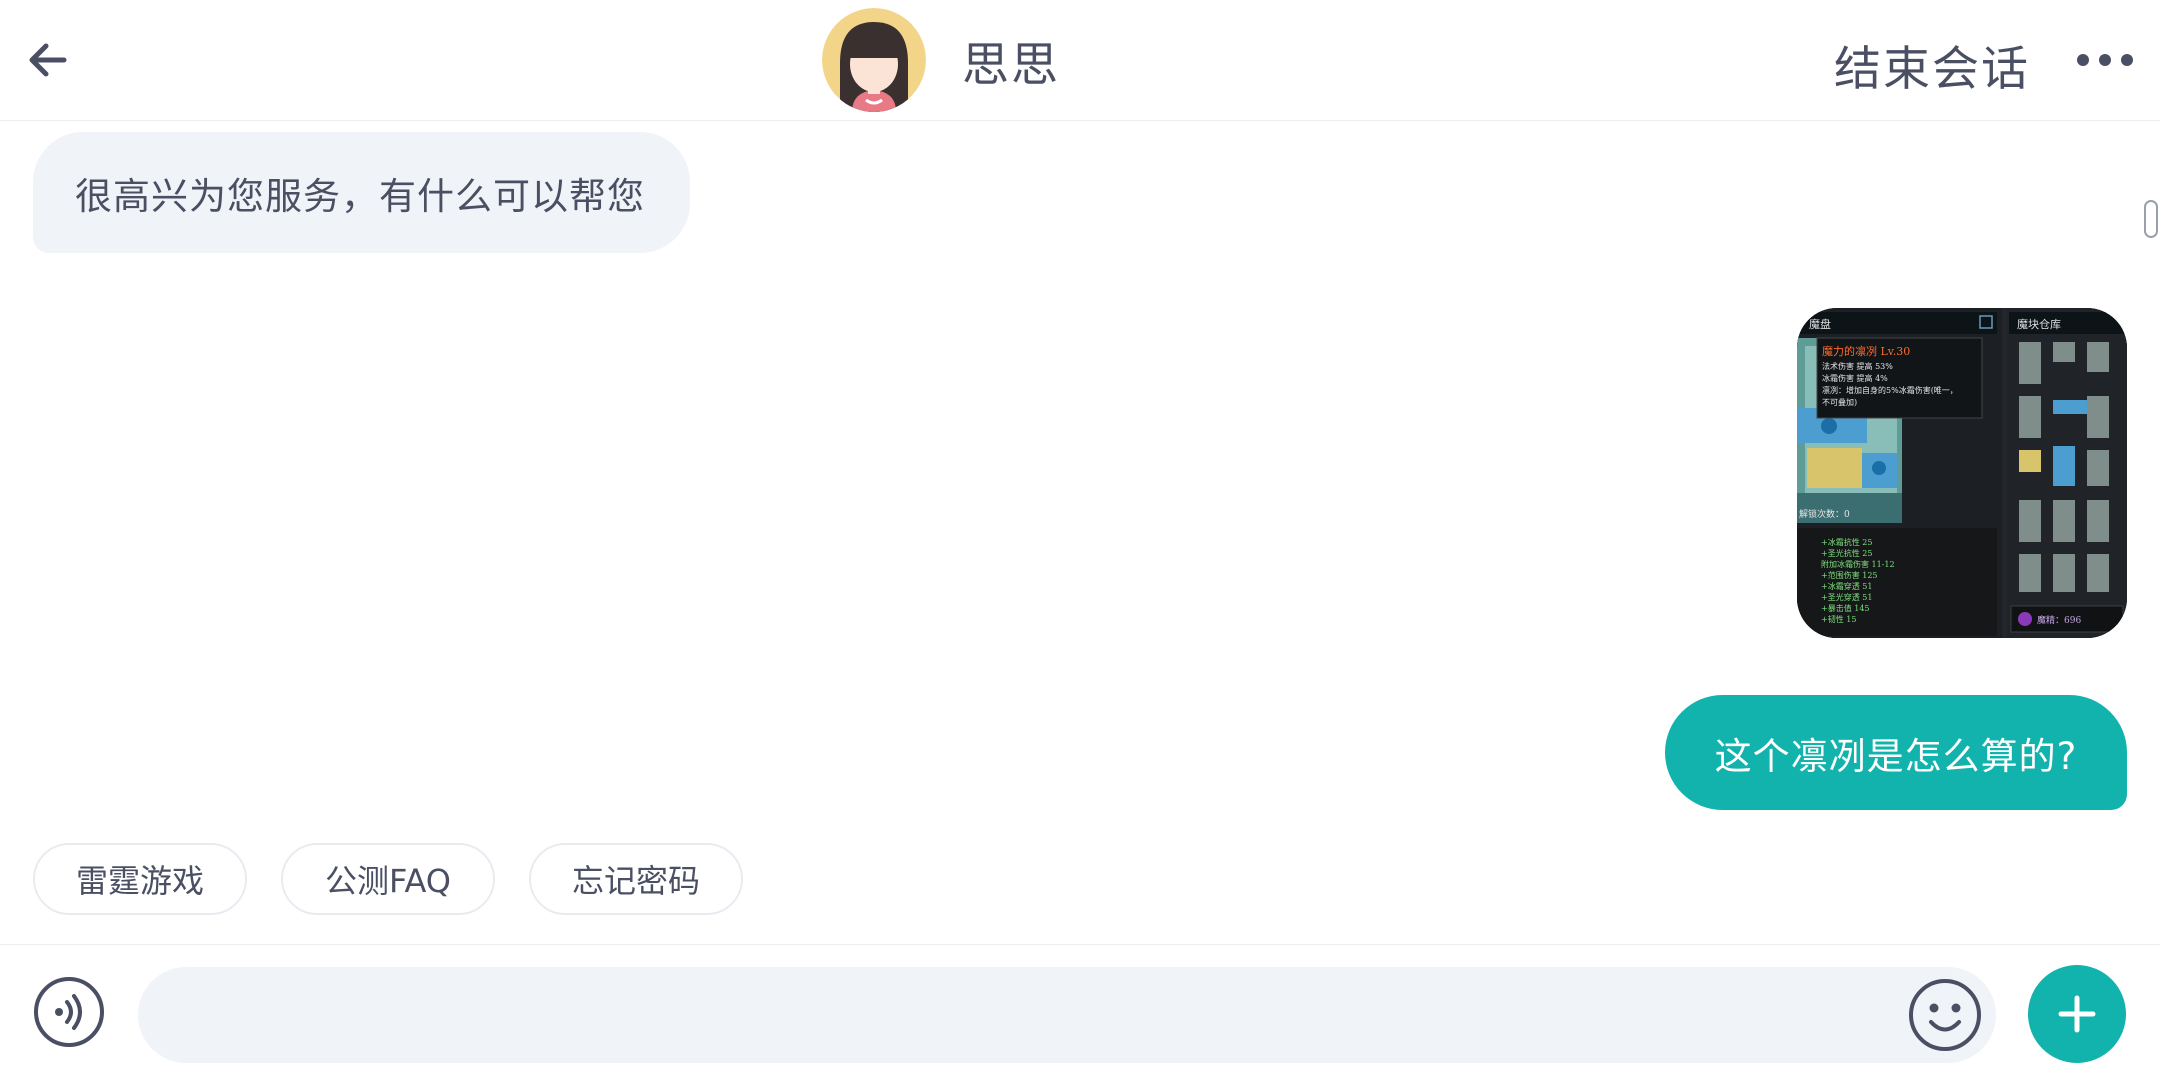 The height and width of the screenshot is (1080, 2160). What do you see at coordinates (1849, 575) in the screenshot?
I see `stat-line-4: +范围伤害 125` at bounding box center [1849, 575].